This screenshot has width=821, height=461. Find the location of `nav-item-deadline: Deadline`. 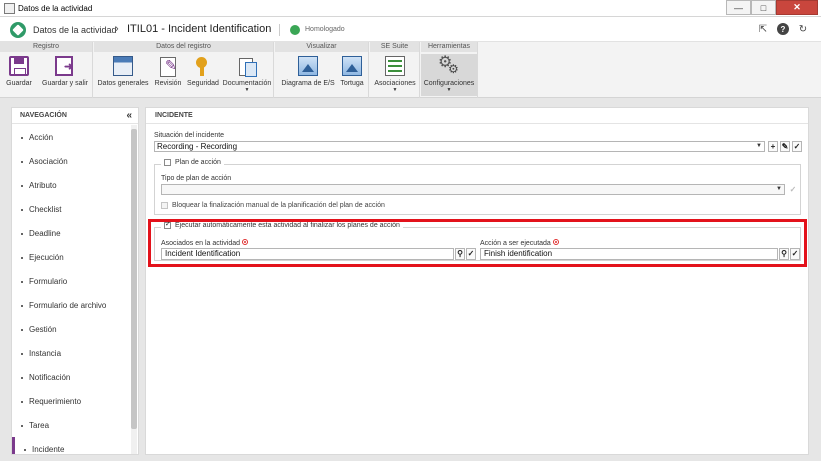

nav-item-deadline: Deadline is located at coordinates (73, 233).